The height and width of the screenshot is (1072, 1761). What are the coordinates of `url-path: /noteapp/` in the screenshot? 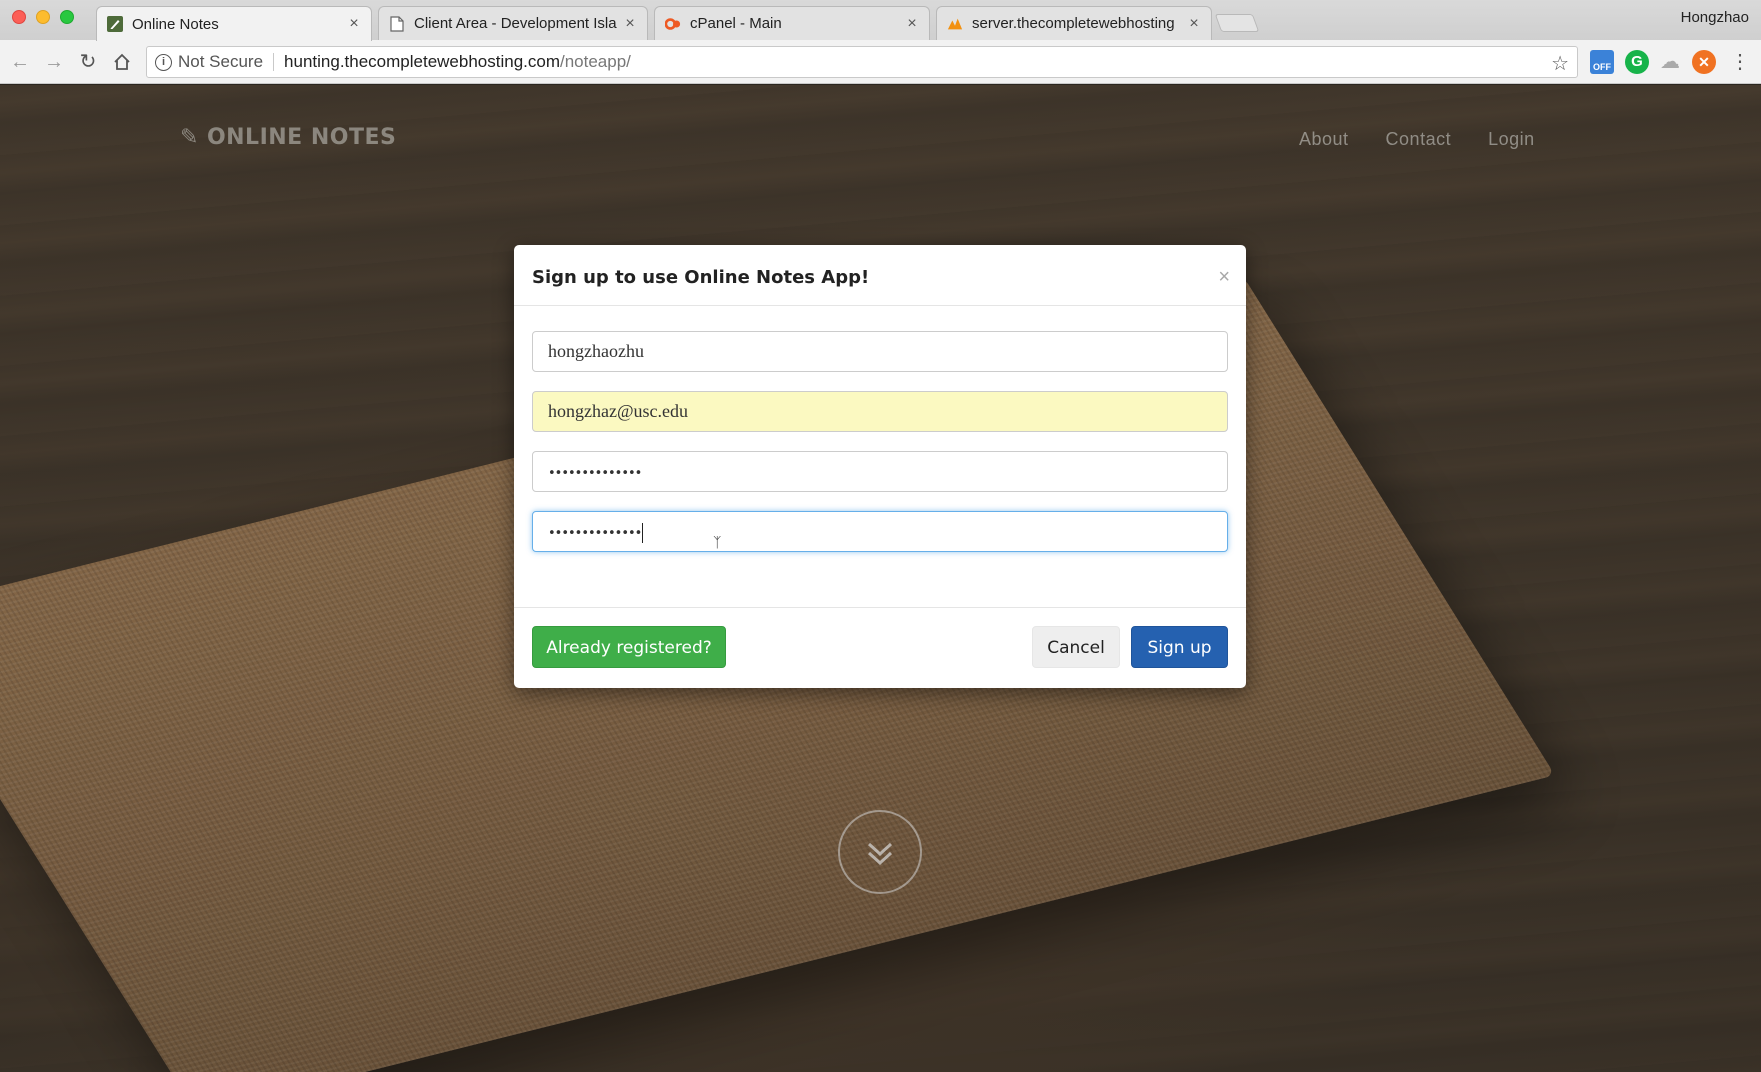 It's located at (595, 62).